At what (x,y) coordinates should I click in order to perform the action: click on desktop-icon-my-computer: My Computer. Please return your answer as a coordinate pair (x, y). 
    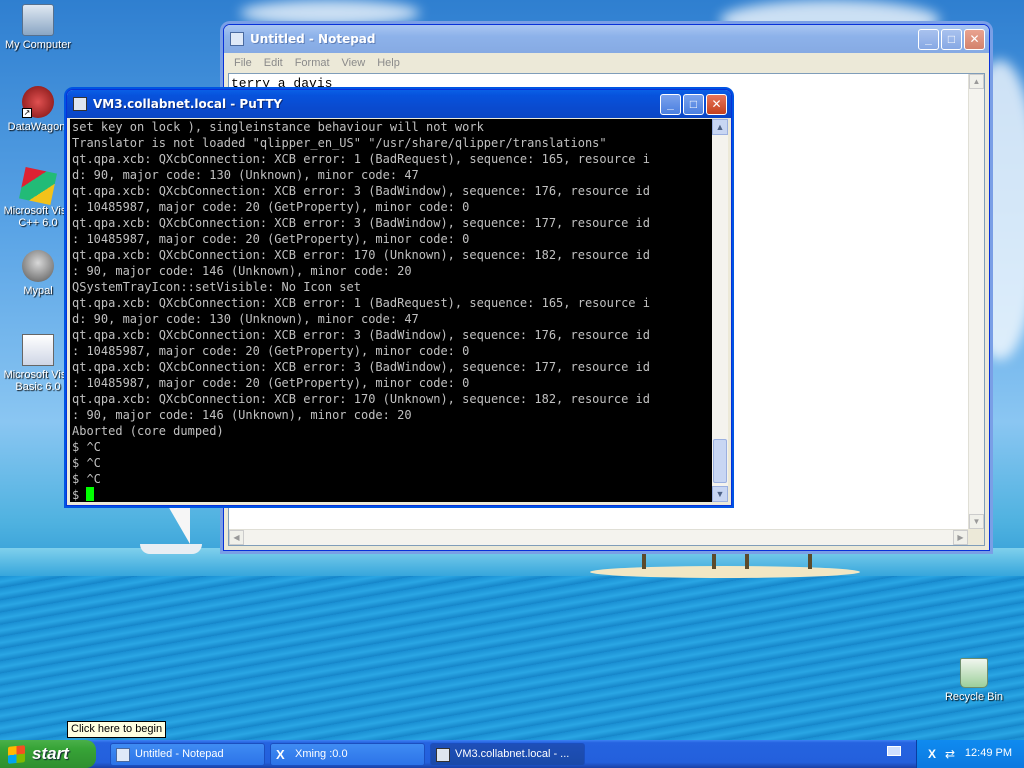
    Looking at the image, I should click on (38, 27).